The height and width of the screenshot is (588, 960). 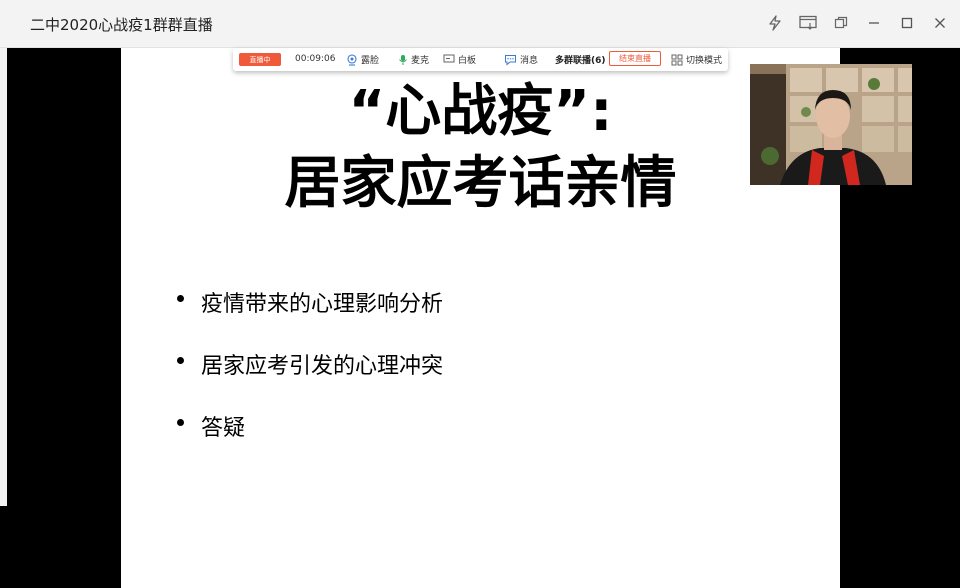 I want to click on minimize-icon, so click(x=874, y=23).